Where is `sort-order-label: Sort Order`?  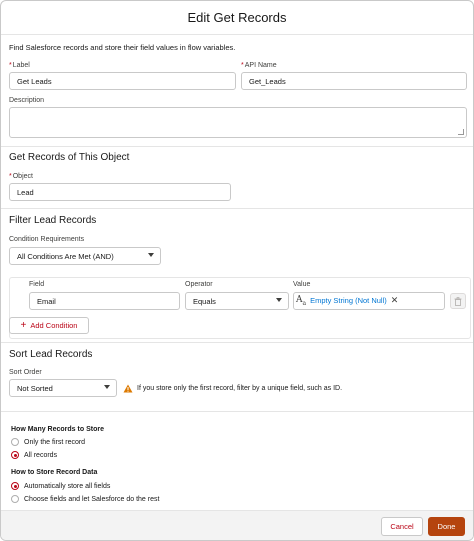 sort-order-label: Sort Order is located at coordinates (25, 372).